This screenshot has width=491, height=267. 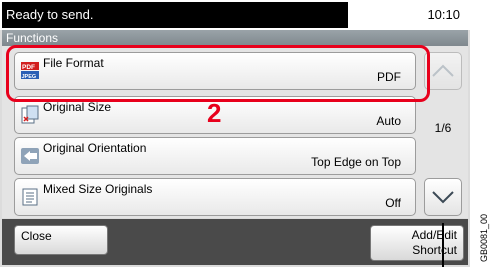 I want to click on chevron-down-icon, so click(x=443, y=197).